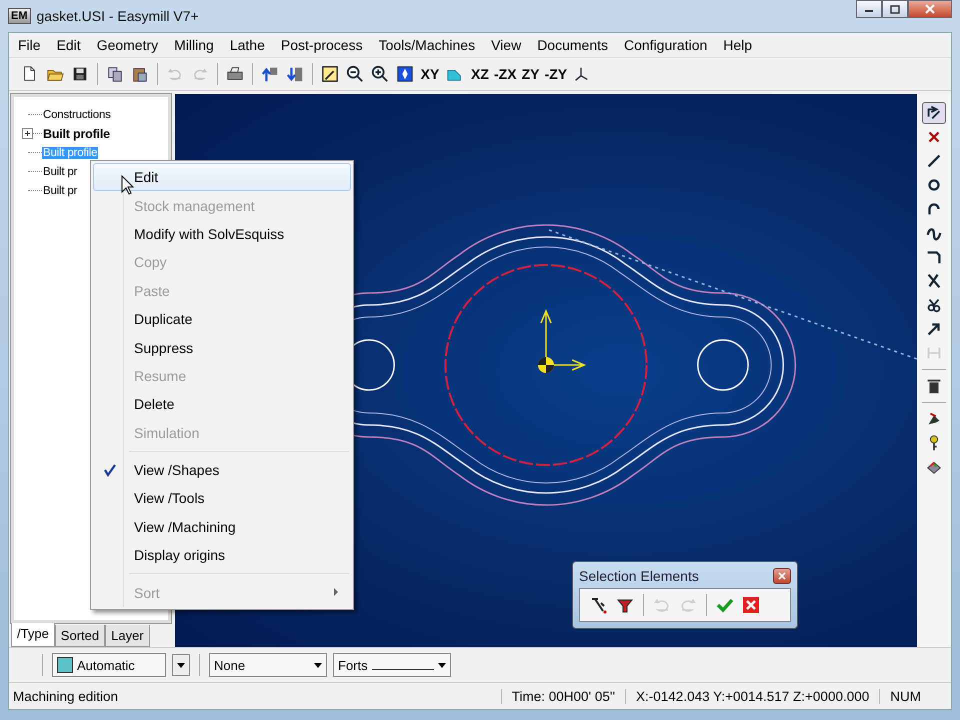  Describe the element at coordinates (29, 45) in the screenshot. I see `menu-item: File` at that location.